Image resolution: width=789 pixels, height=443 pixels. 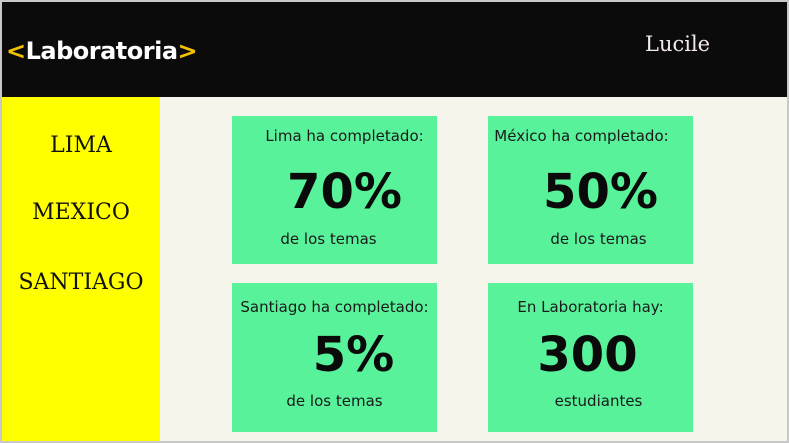 What do you see at coordinates (344, 192) in the screenshot?
I see `card-value: 70%` at bounding box center [344, 192].